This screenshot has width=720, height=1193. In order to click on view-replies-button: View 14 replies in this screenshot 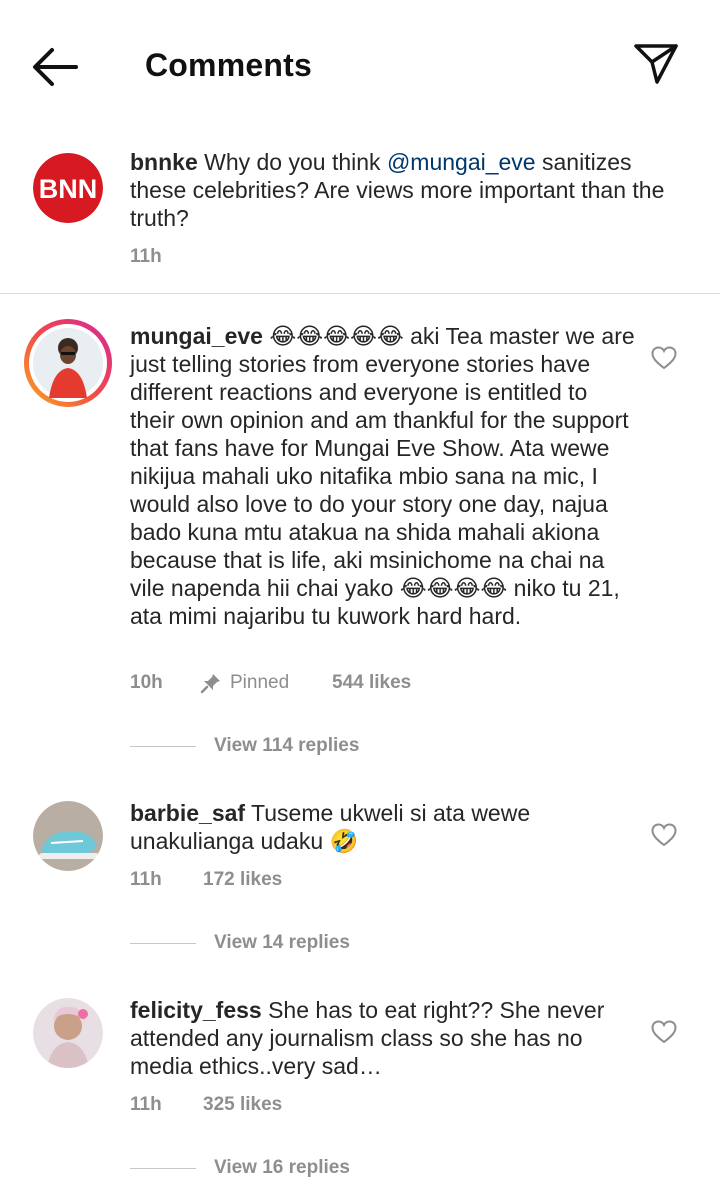, I will do `click(240, 943)`.